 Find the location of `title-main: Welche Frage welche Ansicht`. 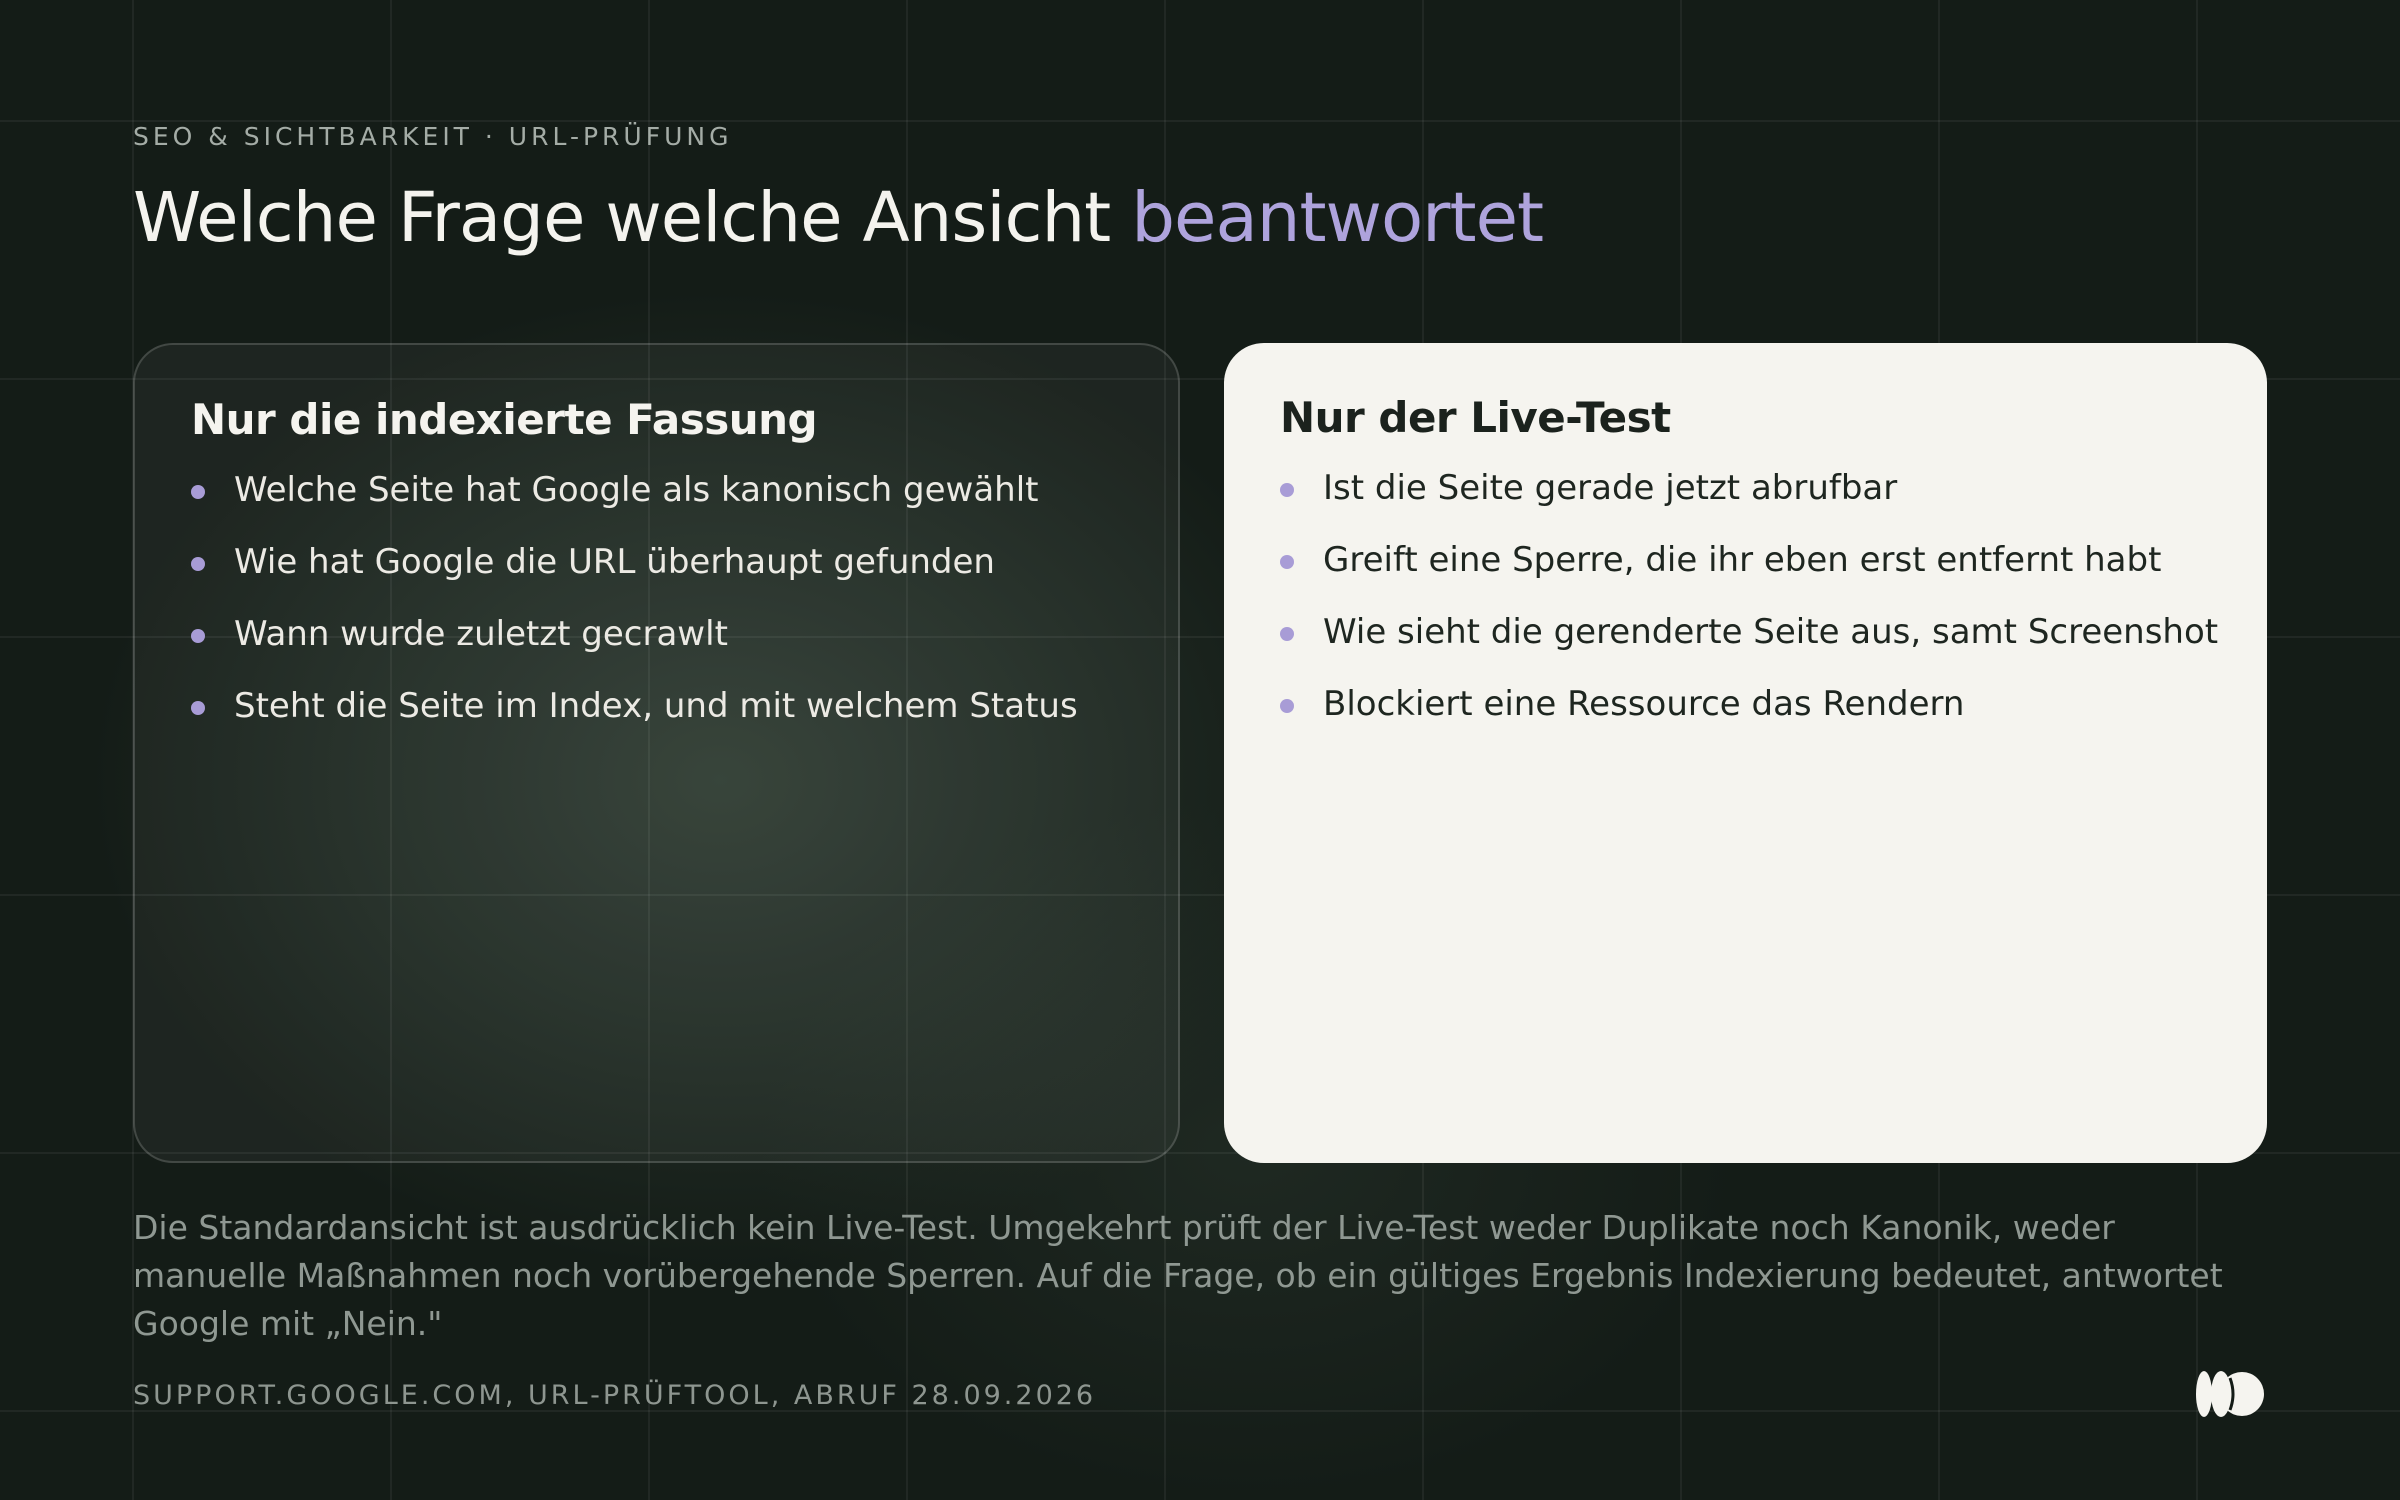

title-main: Welche Frage welche Ansicht is located at coordinates (632, 218).